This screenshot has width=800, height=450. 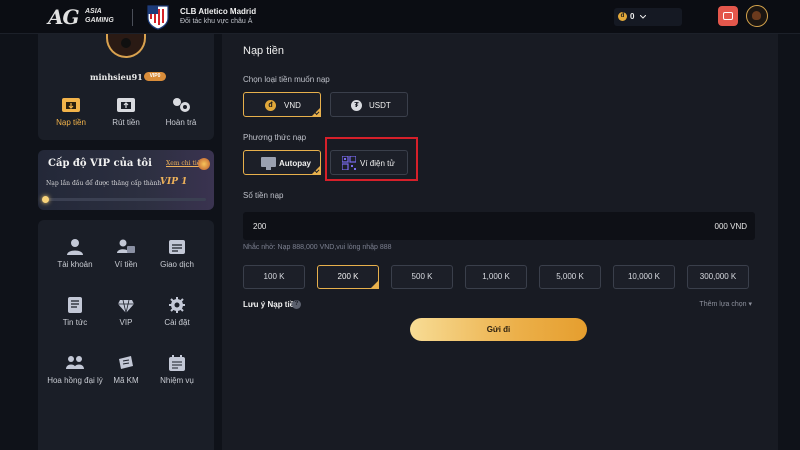 What do you see at coordinates (75, 362) in the screenshot?
I see `agent-commission-icon` at bounding box center [75, 362].